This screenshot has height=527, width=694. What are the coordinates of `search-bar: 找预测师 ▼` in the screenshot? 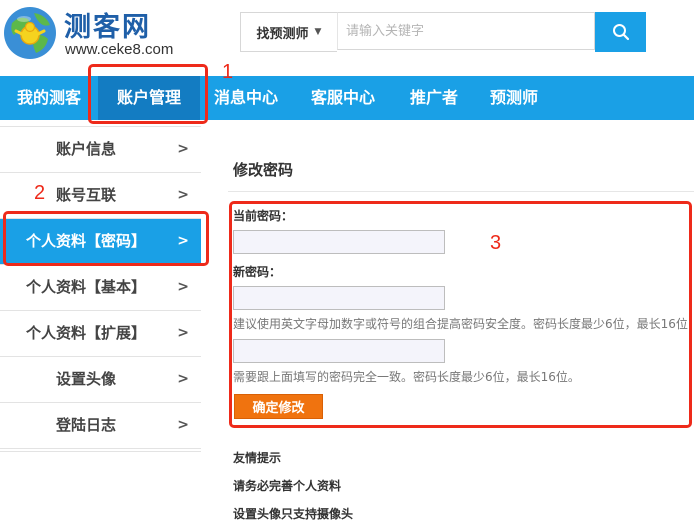 It's located at (443, 32).